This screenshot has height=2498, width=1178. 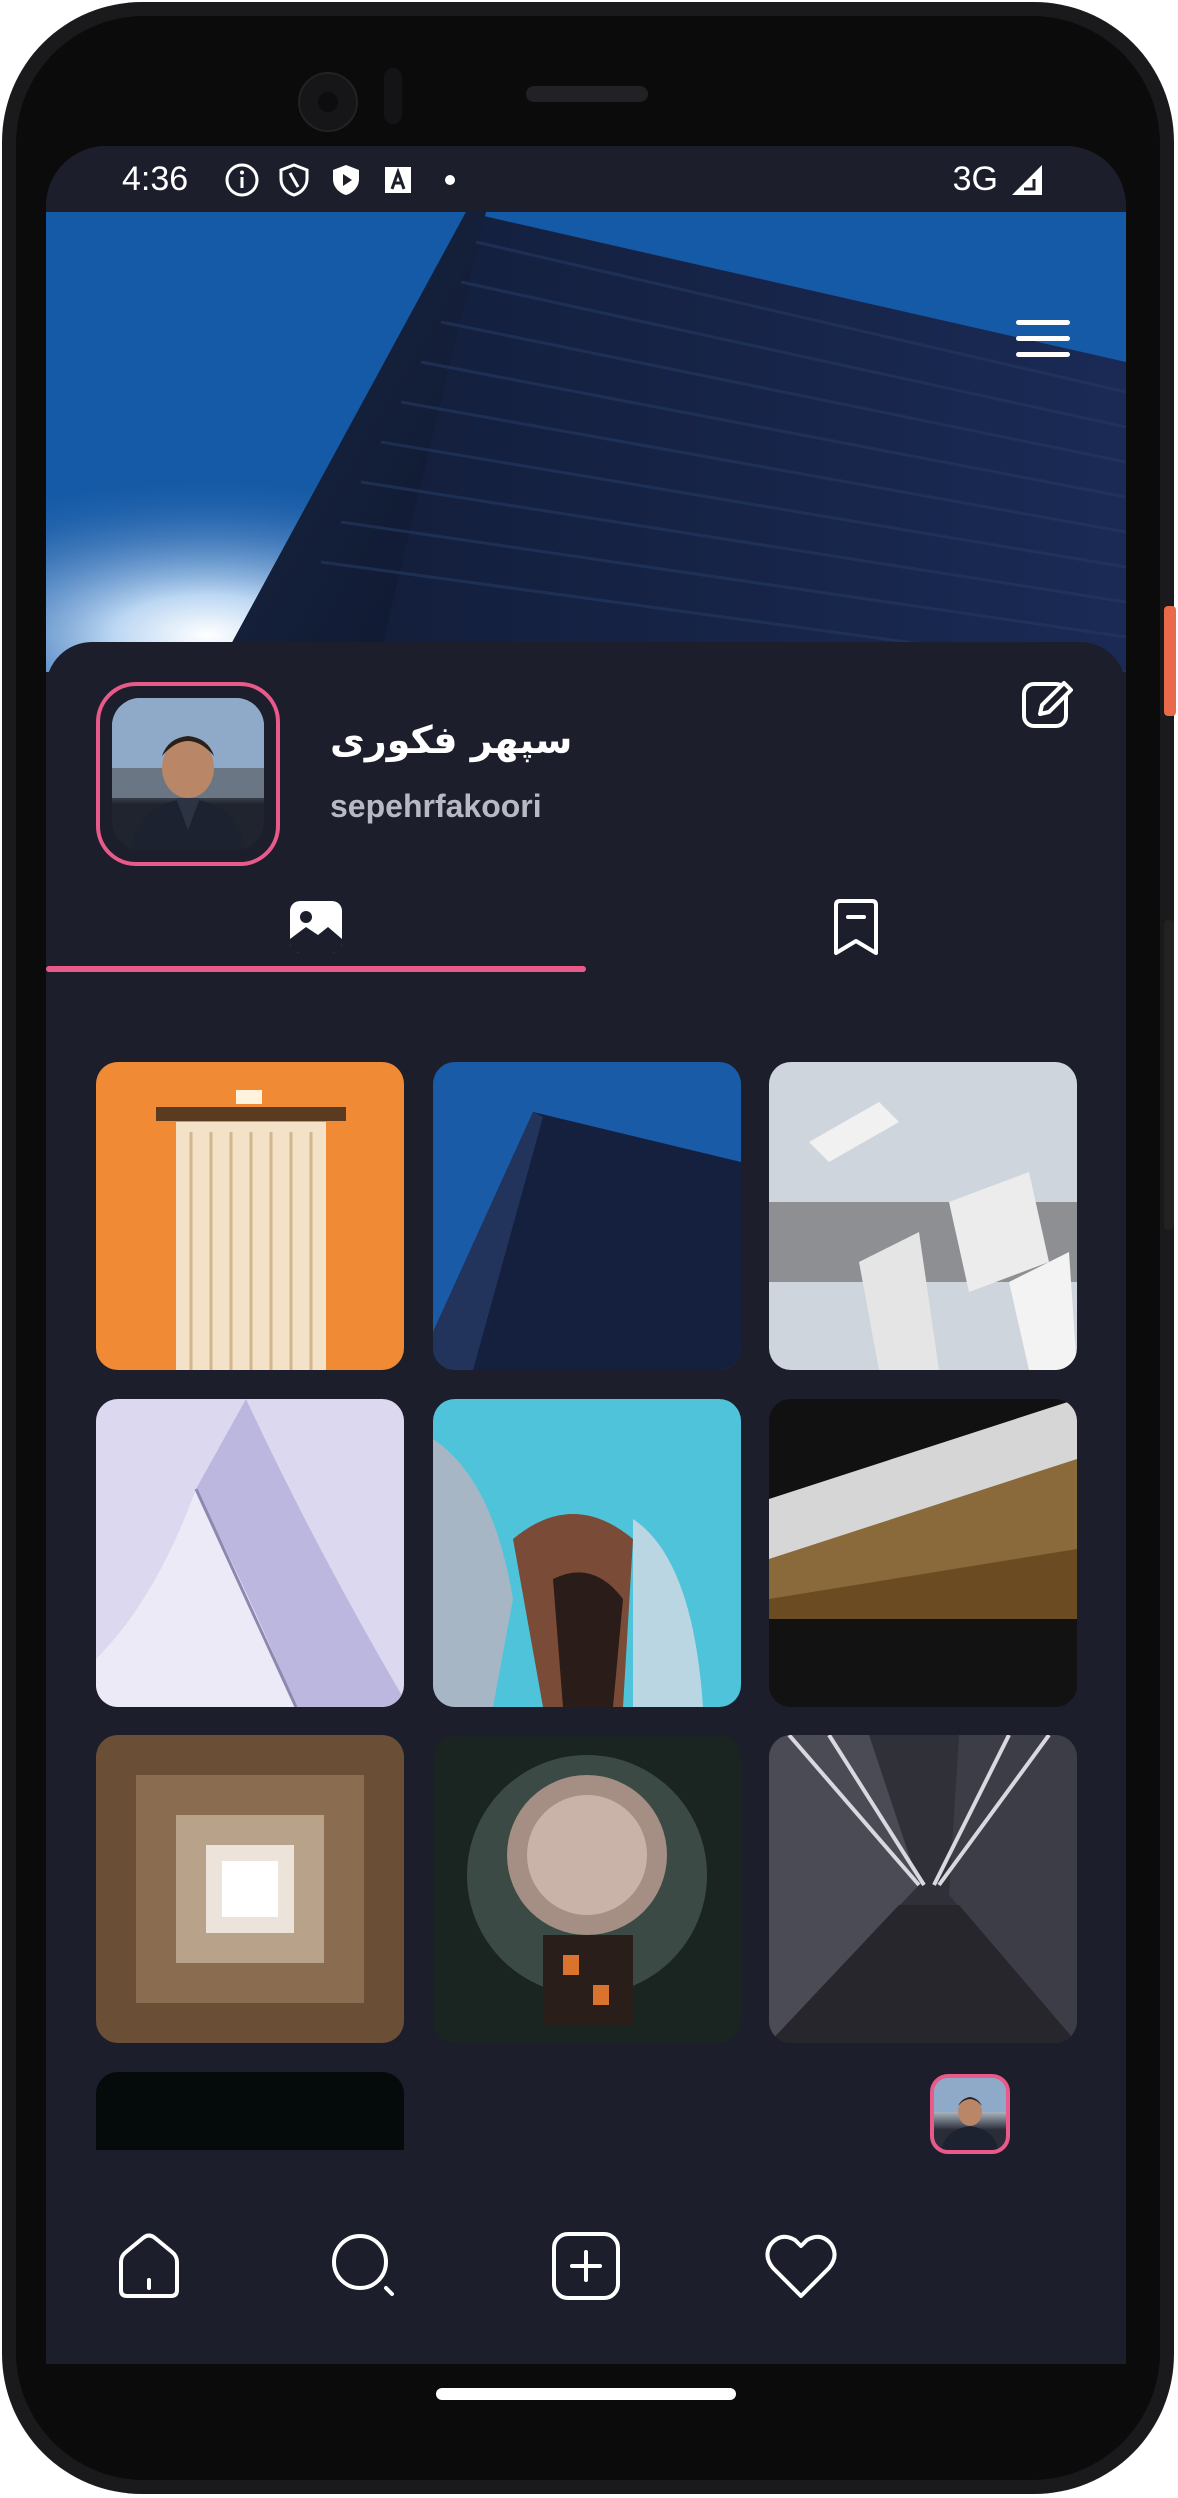 I want to click on profile-avatar, so click(x=188, y=774).